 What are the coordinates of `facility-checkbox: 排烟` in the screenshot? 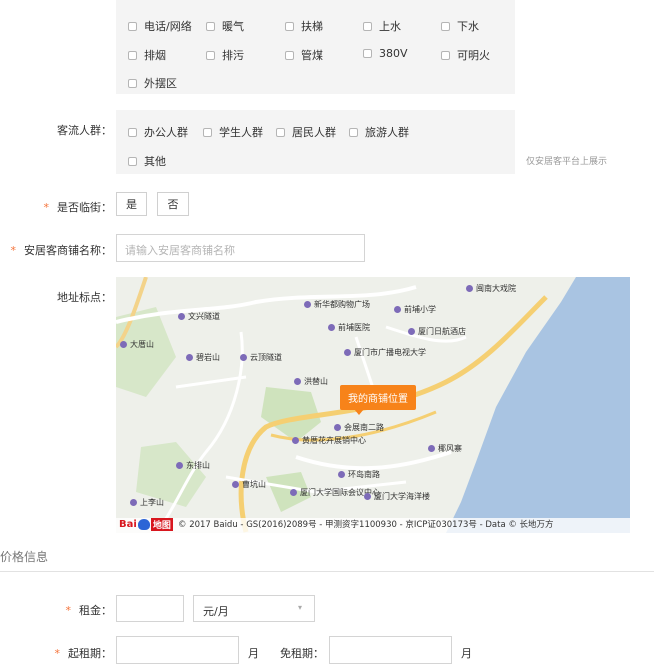 It's located at (147, 55).